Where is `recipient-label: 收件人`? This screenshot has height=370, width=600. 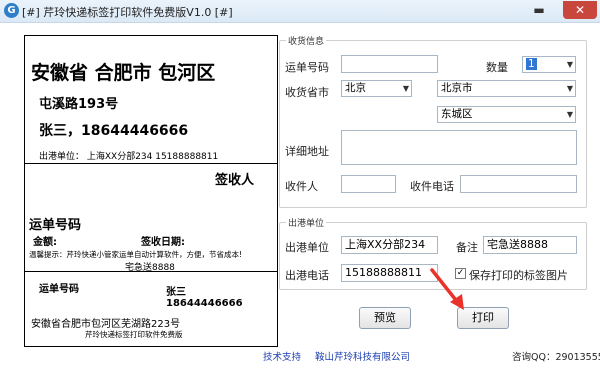 recipient-label: 收件人 is located at coordinates (301, 186).